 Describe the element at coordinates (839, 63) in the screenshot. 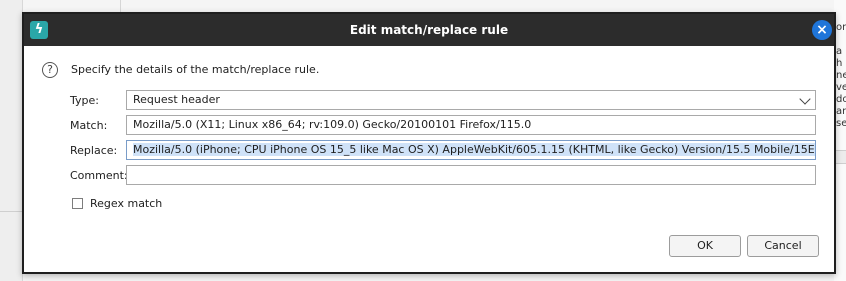

I see `background-text-fragment: h` at that location.